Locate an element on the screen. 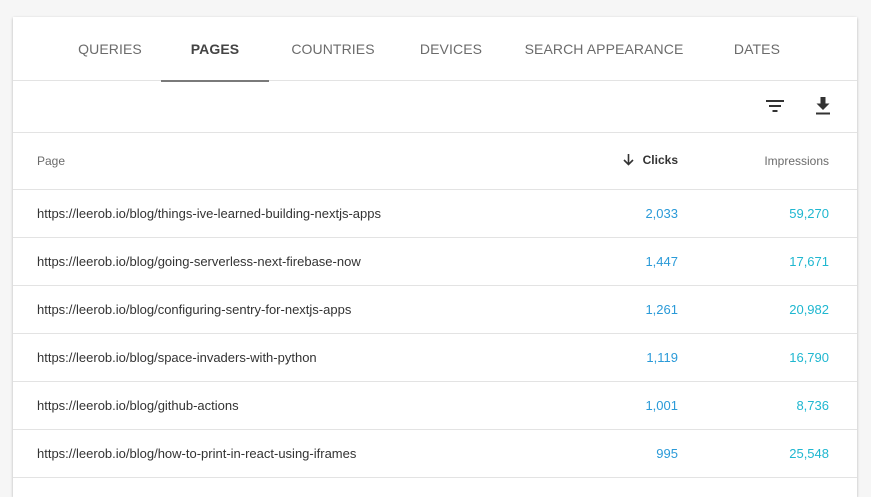 This screenshot has width=871, height=497. tab-search-appearance: SEARCH APPEARANCE is located at coordinates (604, 49).